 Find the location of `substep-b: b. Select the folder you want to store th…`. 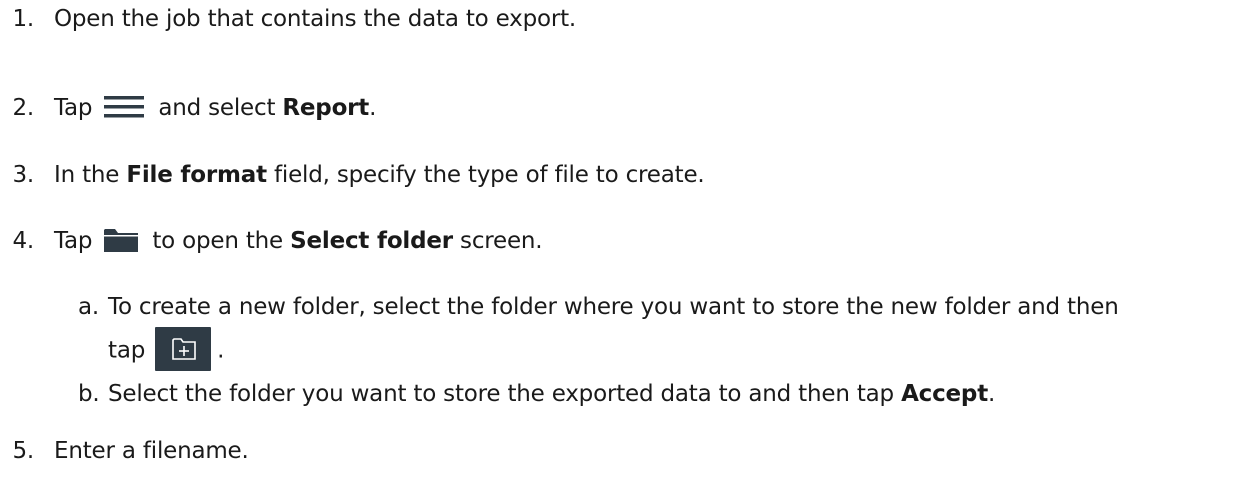

substep-b: b. Select the folder you want to store th… is located at coordinates (536, 394).